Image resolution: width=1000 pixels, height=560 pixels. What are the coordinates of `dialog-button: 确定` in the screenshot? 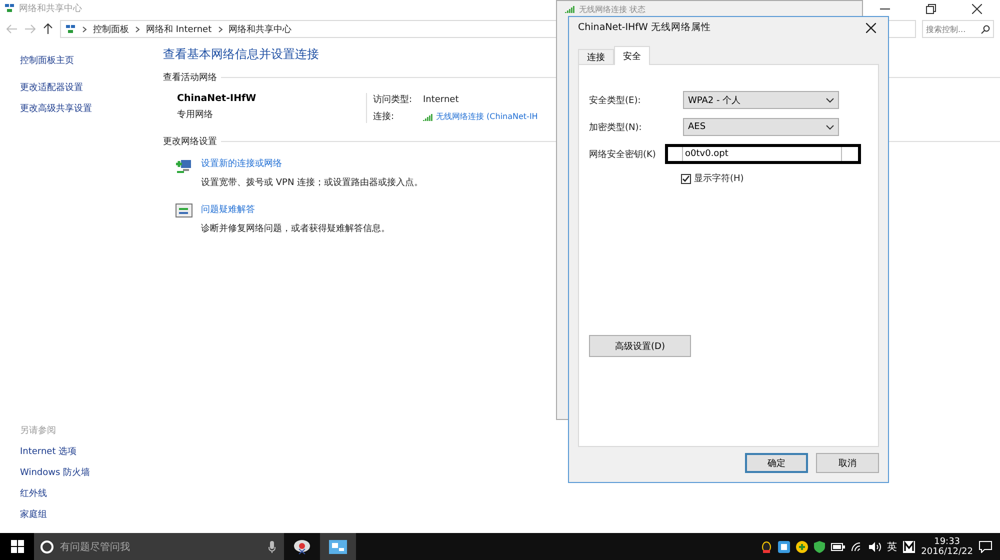 It's located at (776, 463).